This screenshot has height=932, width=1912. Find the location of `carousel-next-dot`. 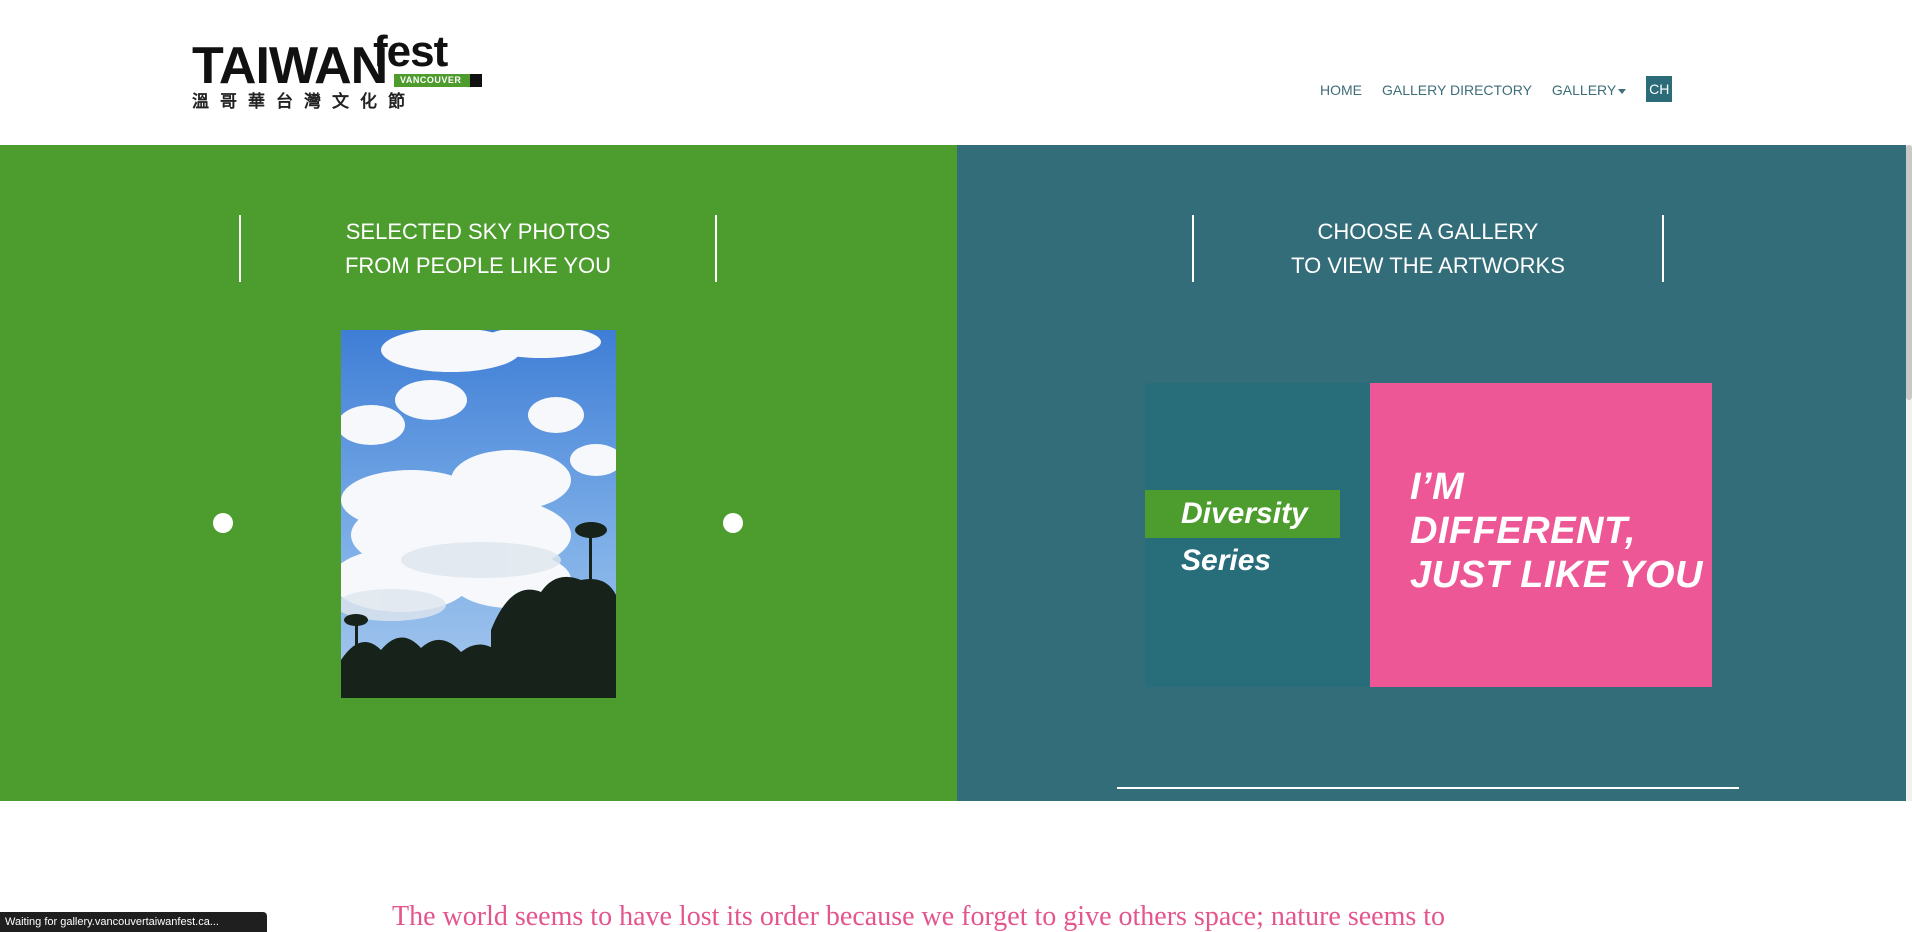

carousel-next-dot is located at coordinates (733, 523).